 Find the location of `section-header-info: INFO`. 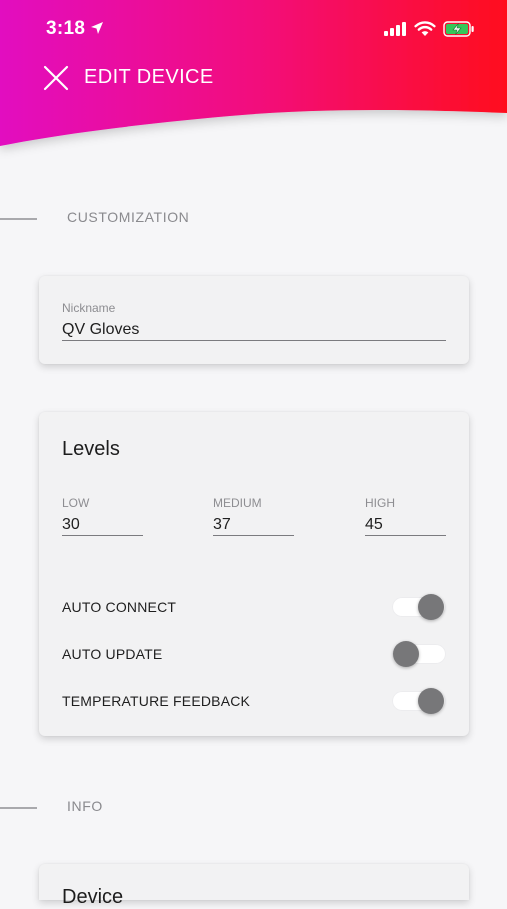

section-header-info: INFO is located at coordinates (253, 808).